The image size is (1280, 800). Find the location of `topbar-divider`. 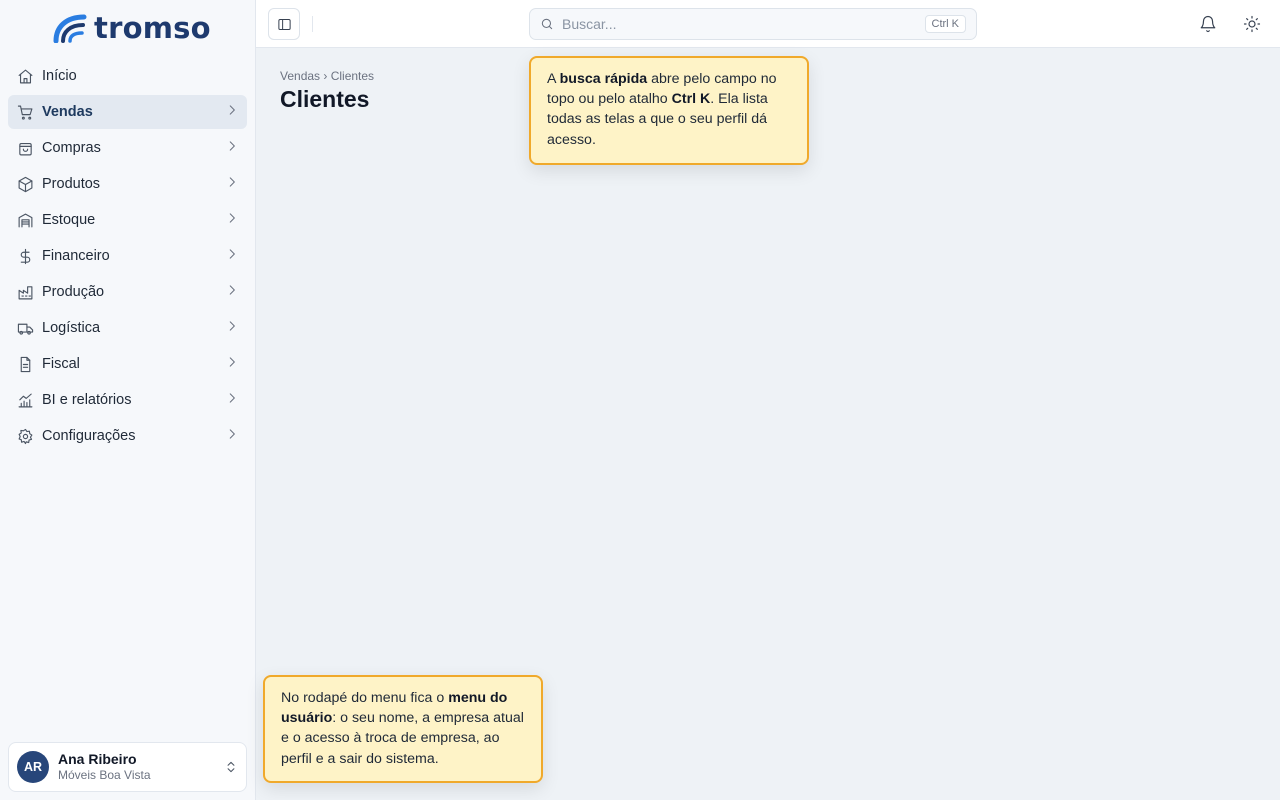

topbar-divider is located at coordinates (312, 24).